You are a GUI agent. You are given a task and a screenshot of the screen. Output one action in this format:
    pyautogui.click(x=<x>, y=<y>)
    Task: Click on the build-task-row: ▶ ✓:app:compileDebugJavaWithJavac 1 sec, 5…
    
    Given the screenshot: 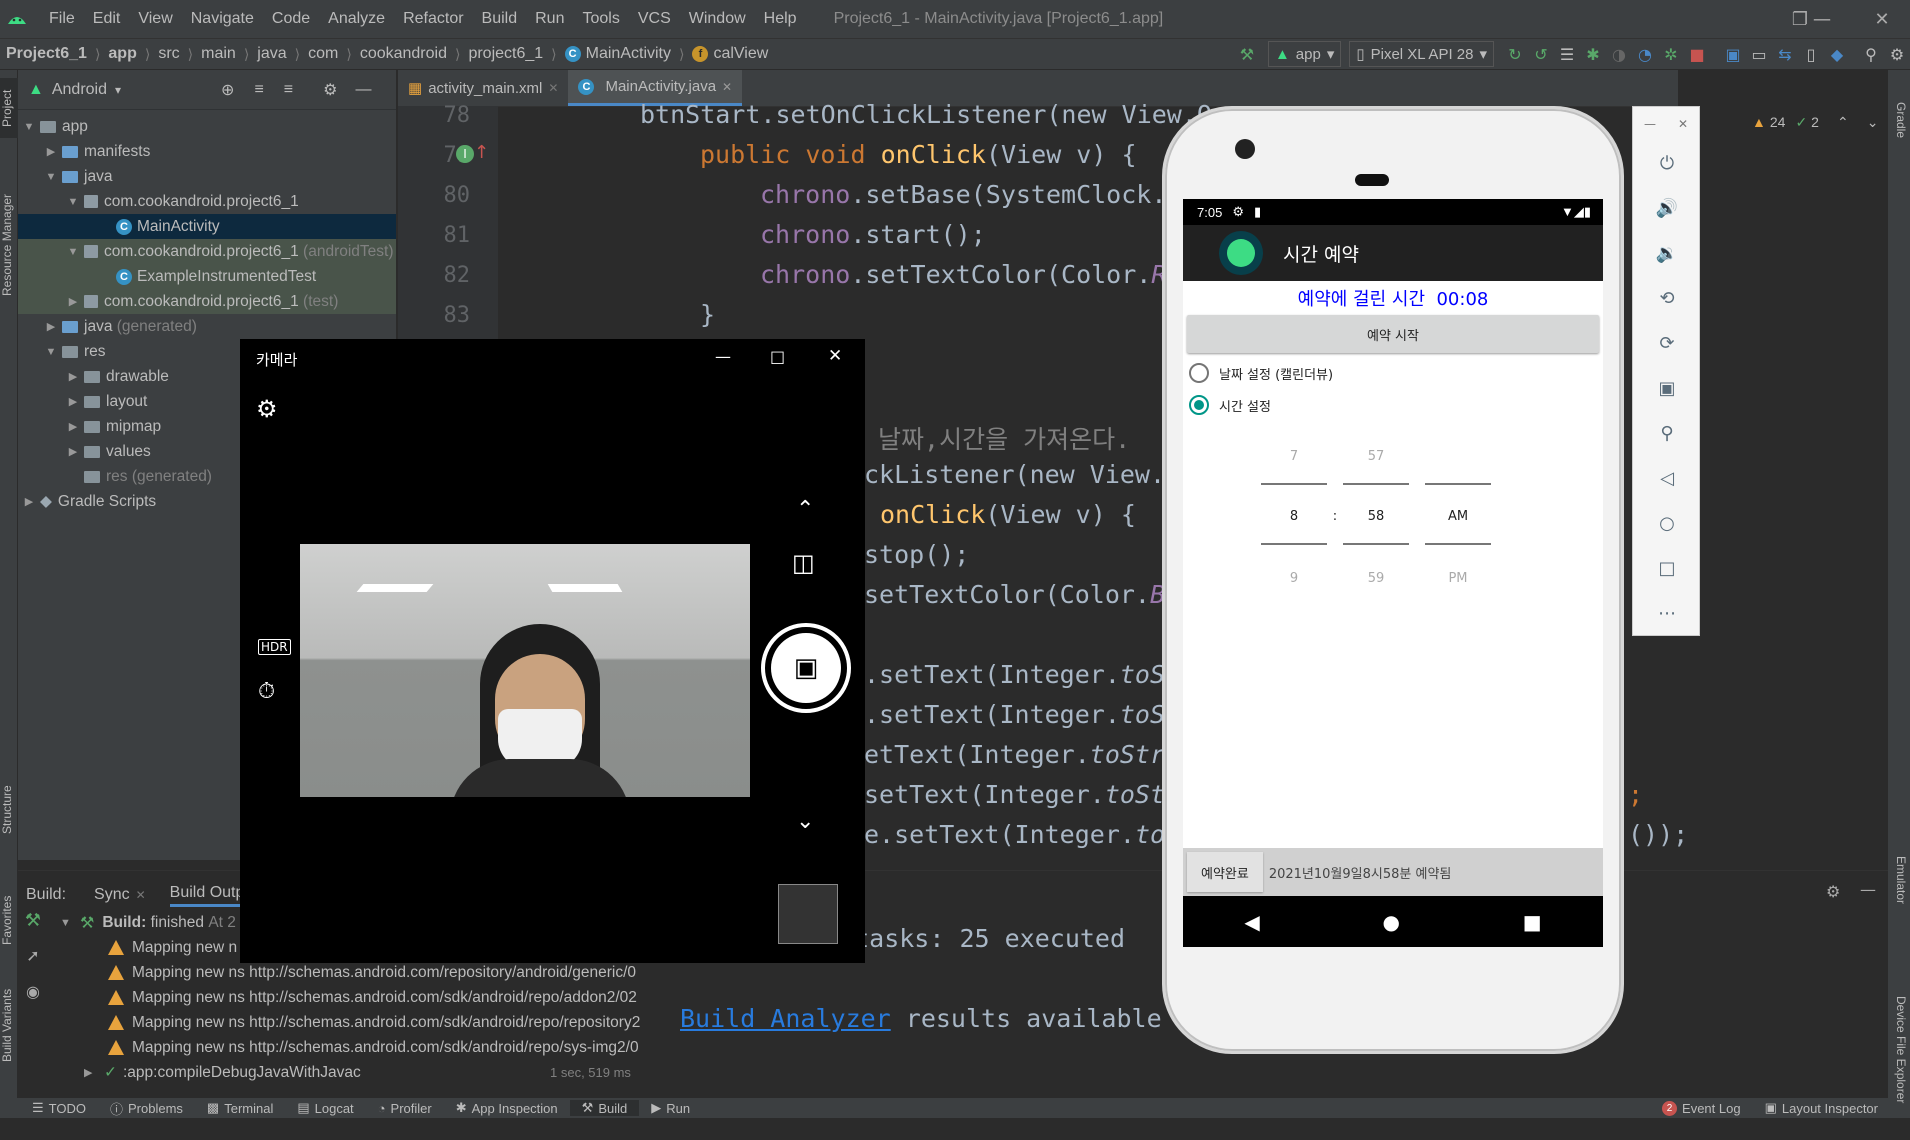 What is the action you would take?
    pyautogui.click(x=355, y=1072)
    